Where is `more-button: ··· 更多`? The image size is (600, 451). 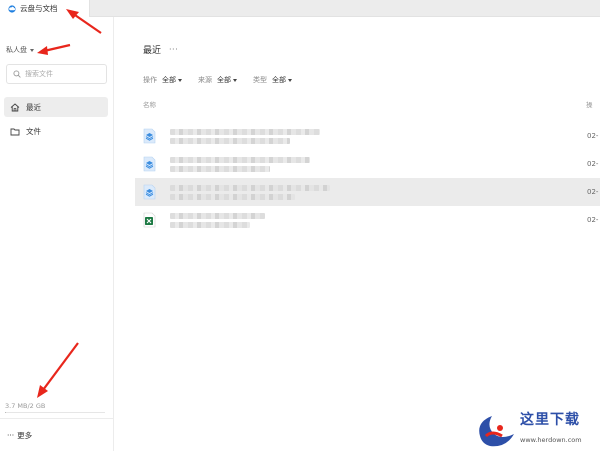 more-button: ··· 更多 is located at coordinates (19, 435).